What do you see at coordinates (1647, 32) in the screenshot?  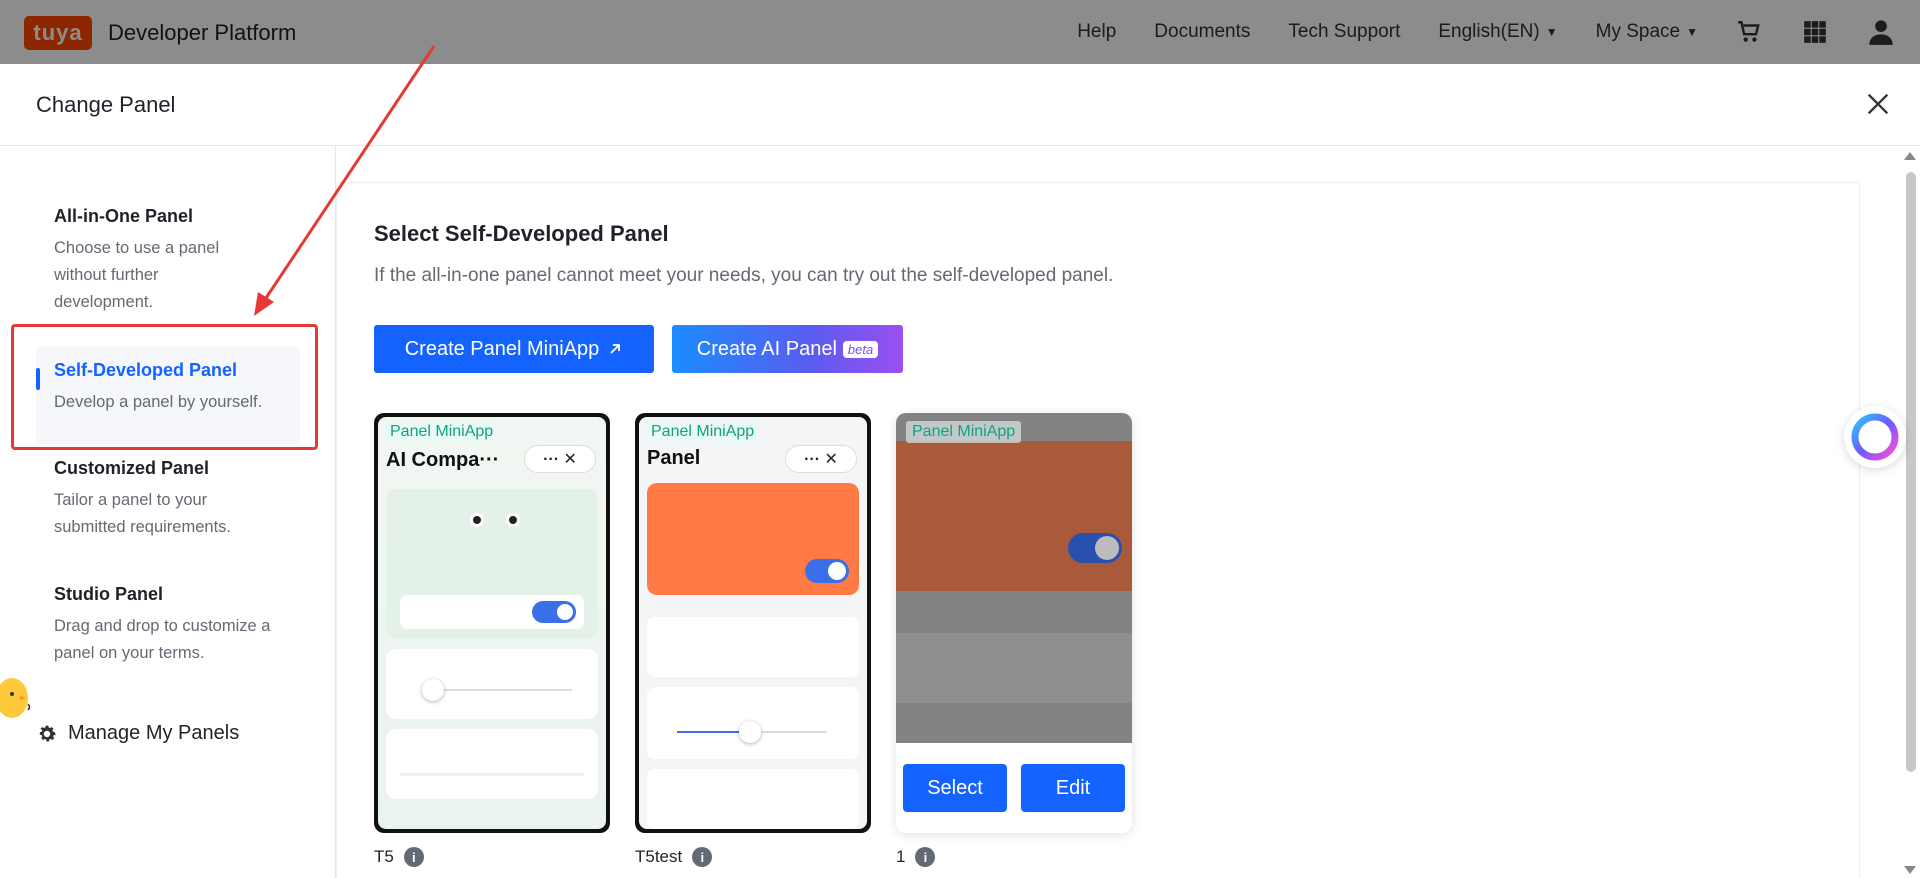 I see `nav-my-space: My Space ▼` at bounding box center [1647, 32].